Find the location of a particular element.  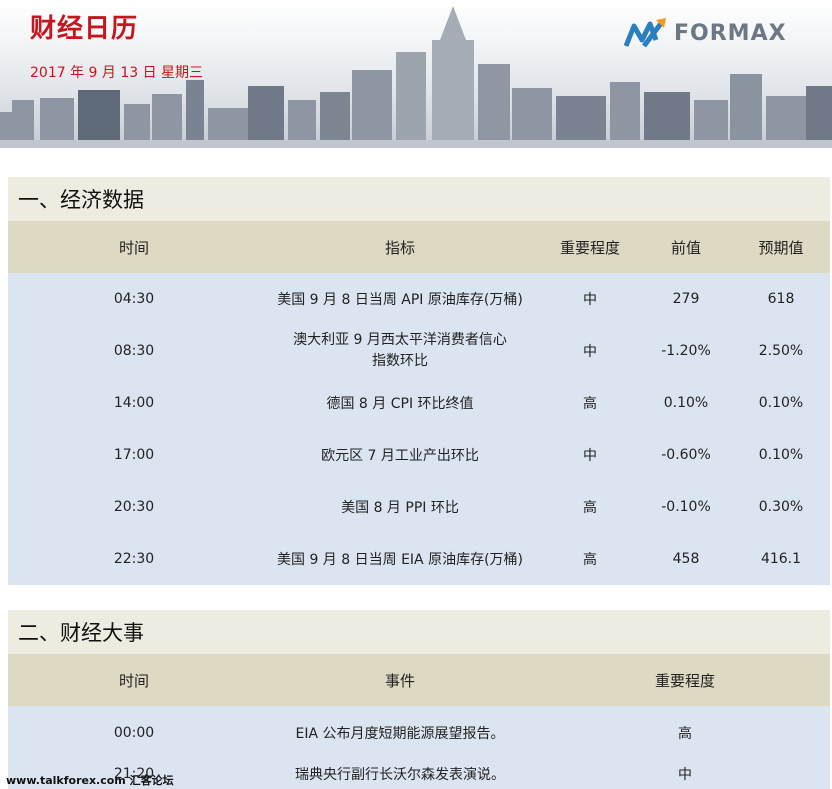

row-forecast: 2.50% is located at coordinates (781, 351).